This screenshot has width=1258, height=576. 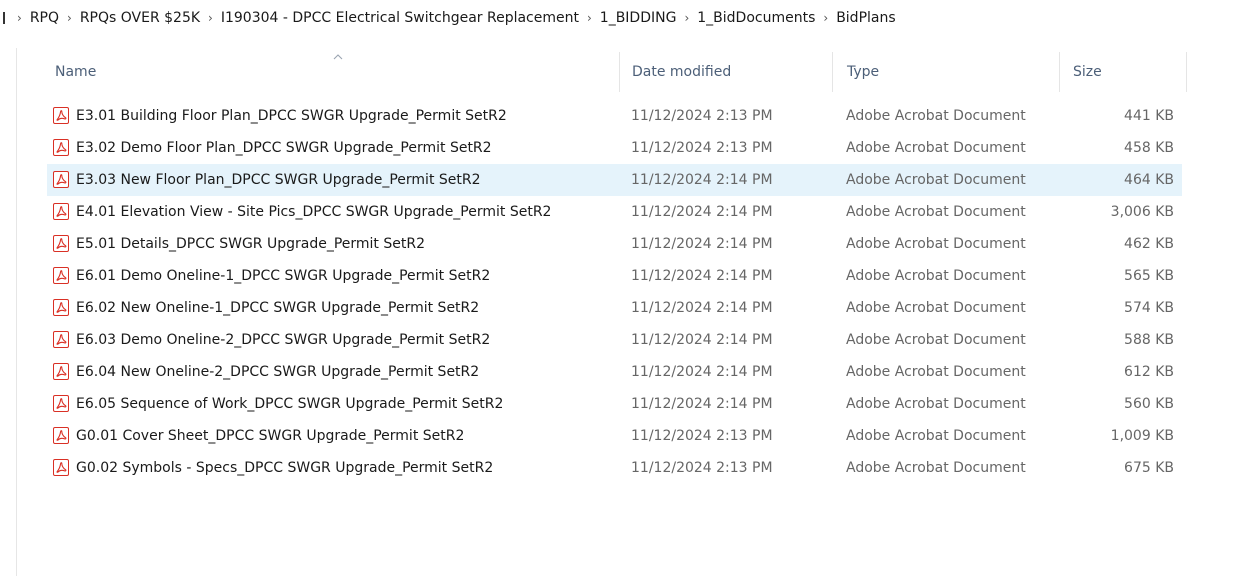 I want to click on file-size: 3,006 KB, so click(x=1142, y=212).